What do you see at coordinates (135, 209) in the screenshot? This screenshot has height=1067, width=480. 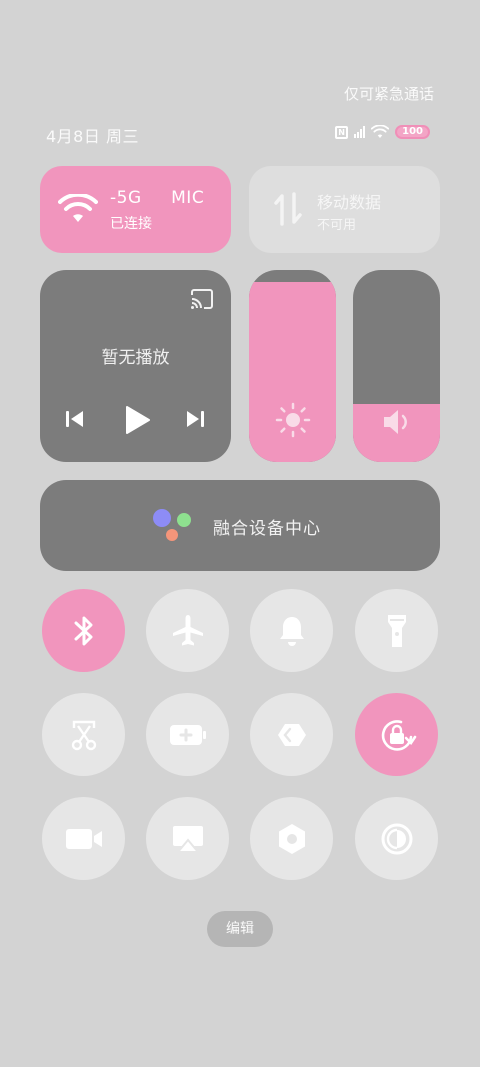 I see `wifi-tile: -5G MIC 已连接` at bounding box center [135, 209].